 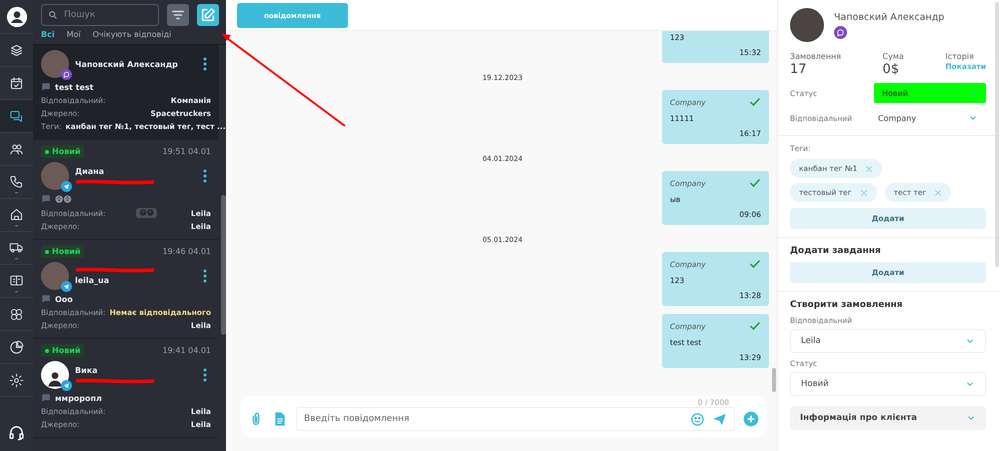 What do you see at coordinates (847, 305) in the screenshot?
I see `section-title: Створити замовлення` at bounding box center [847, 305].